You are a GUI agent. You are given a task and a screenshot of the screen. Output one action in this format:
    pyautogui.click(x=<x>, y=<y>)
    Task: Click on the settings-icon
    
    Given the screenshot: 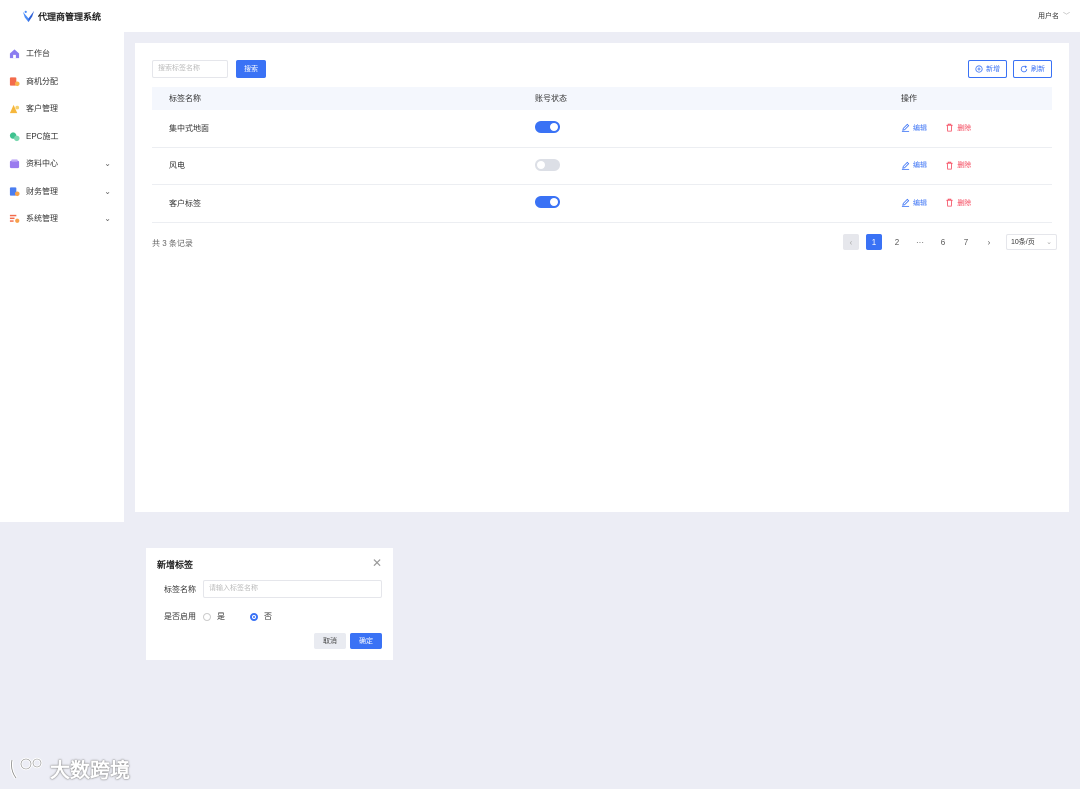 What is the action you would take?
    pyautogui.click(x=14, y=219)
    